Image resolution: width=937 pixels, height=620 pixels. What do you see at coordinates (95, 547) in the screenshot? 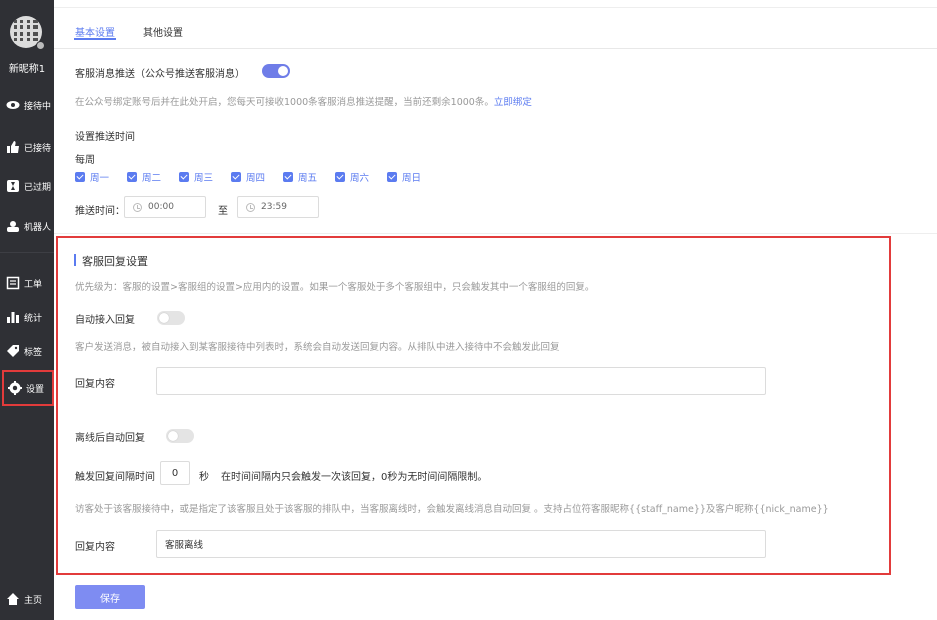
I see `offline-content-label: 回复内容` at bounding box center [95, 547].